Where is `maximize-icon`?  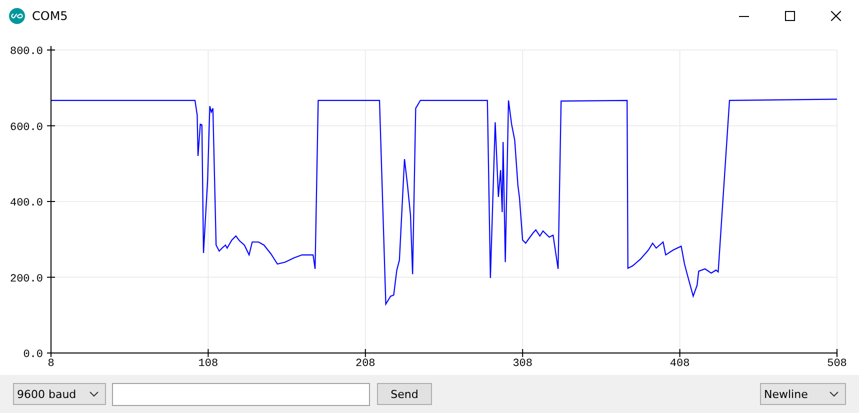
maximize-icon is located at coordinates (790, 16).